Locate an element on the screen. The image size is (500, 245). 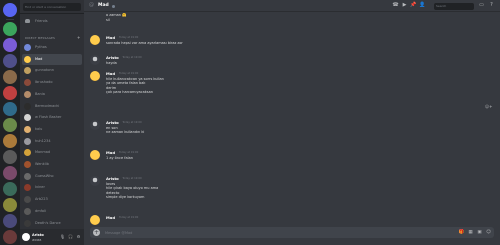
add-member-icon: 👤 is located at coordinates (422, 5).